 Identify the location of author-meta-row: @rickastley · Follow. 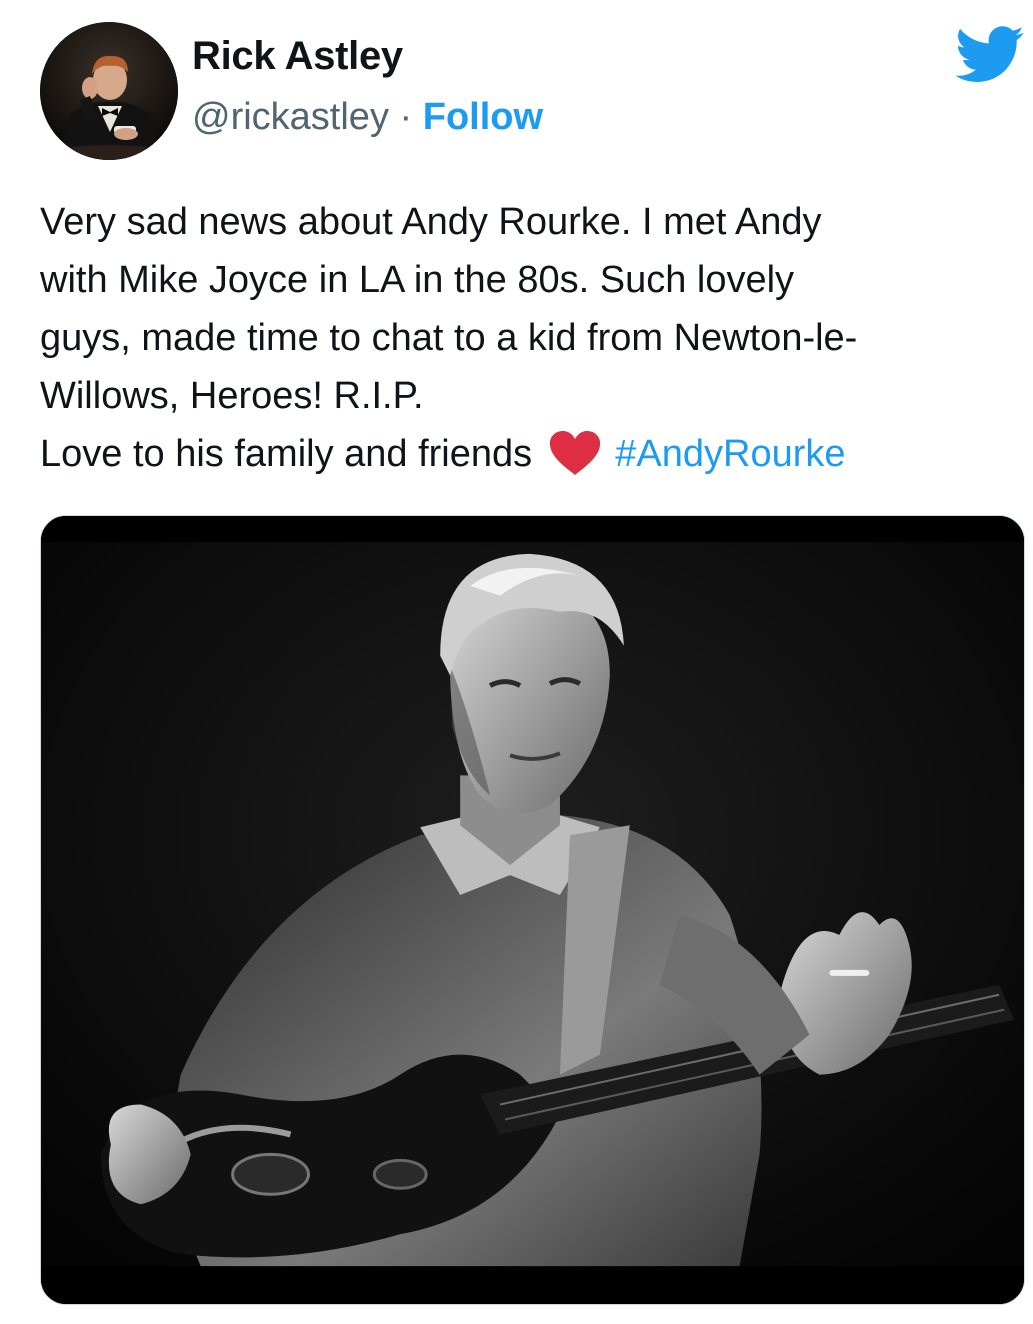
(367, 117).